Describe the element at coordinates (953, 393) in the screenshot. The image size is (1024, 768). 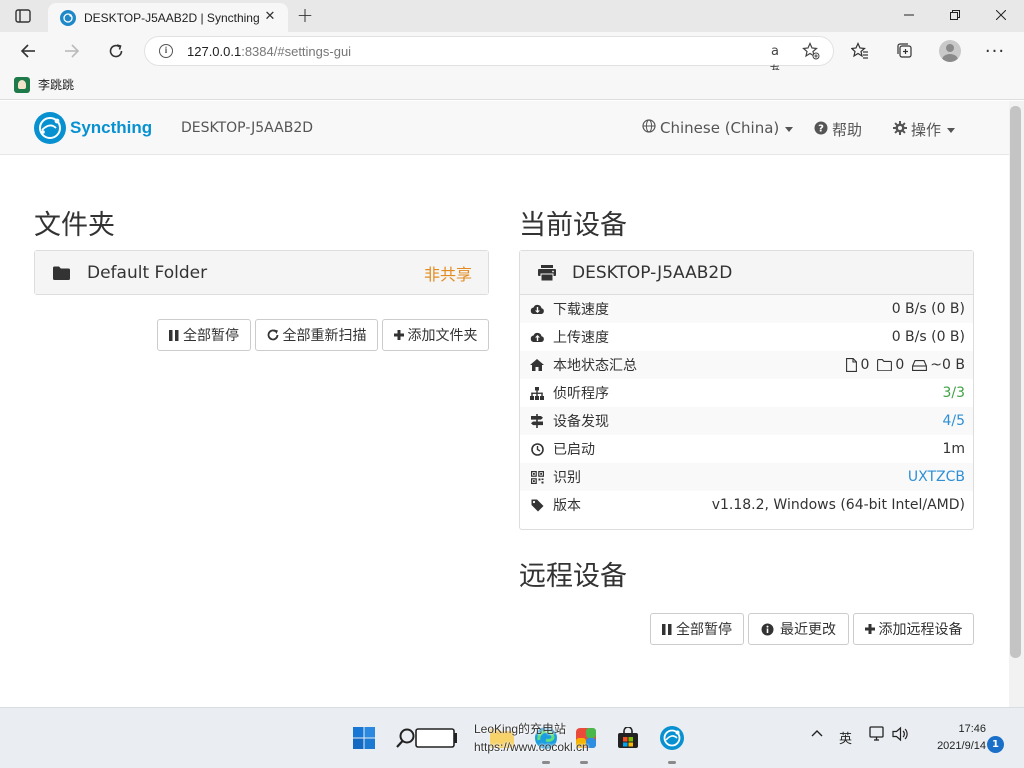
I see `listeners-value: 3/3` at that location.